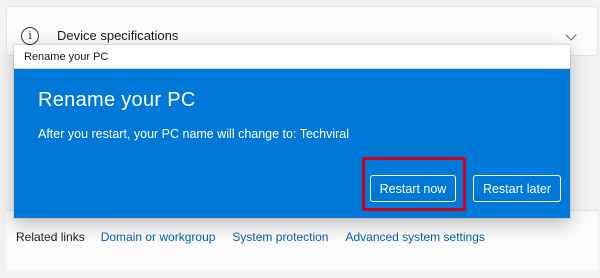  Describe the element at coordinates (66, 57) in the screenshot. I see `dialog-window-title: Rename your PC` at that location.